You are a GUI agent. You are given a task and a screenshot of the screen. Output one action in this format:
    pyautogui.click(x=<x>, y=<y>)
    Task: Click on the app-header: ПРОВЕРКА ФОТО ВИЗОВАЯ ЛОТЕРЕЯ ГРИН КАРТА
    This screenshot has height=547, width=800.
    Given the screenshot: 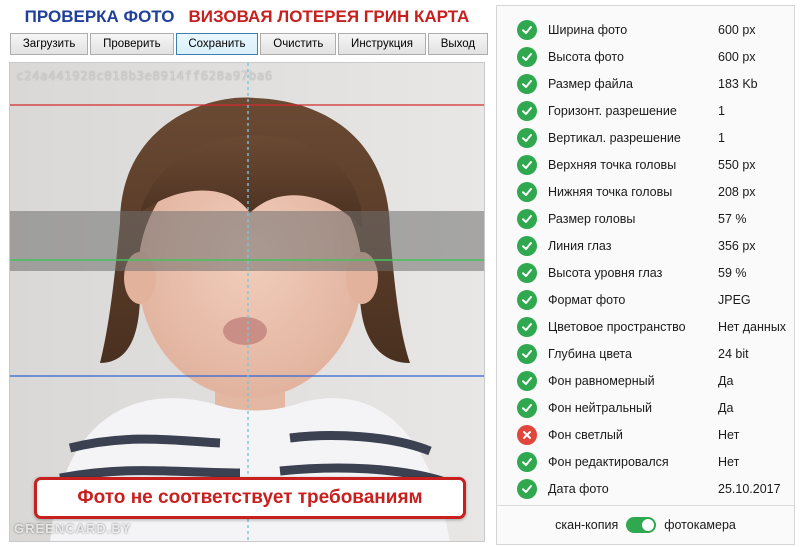 What is the action you would take?
    pyautogui.click(x=247, y=17)
    